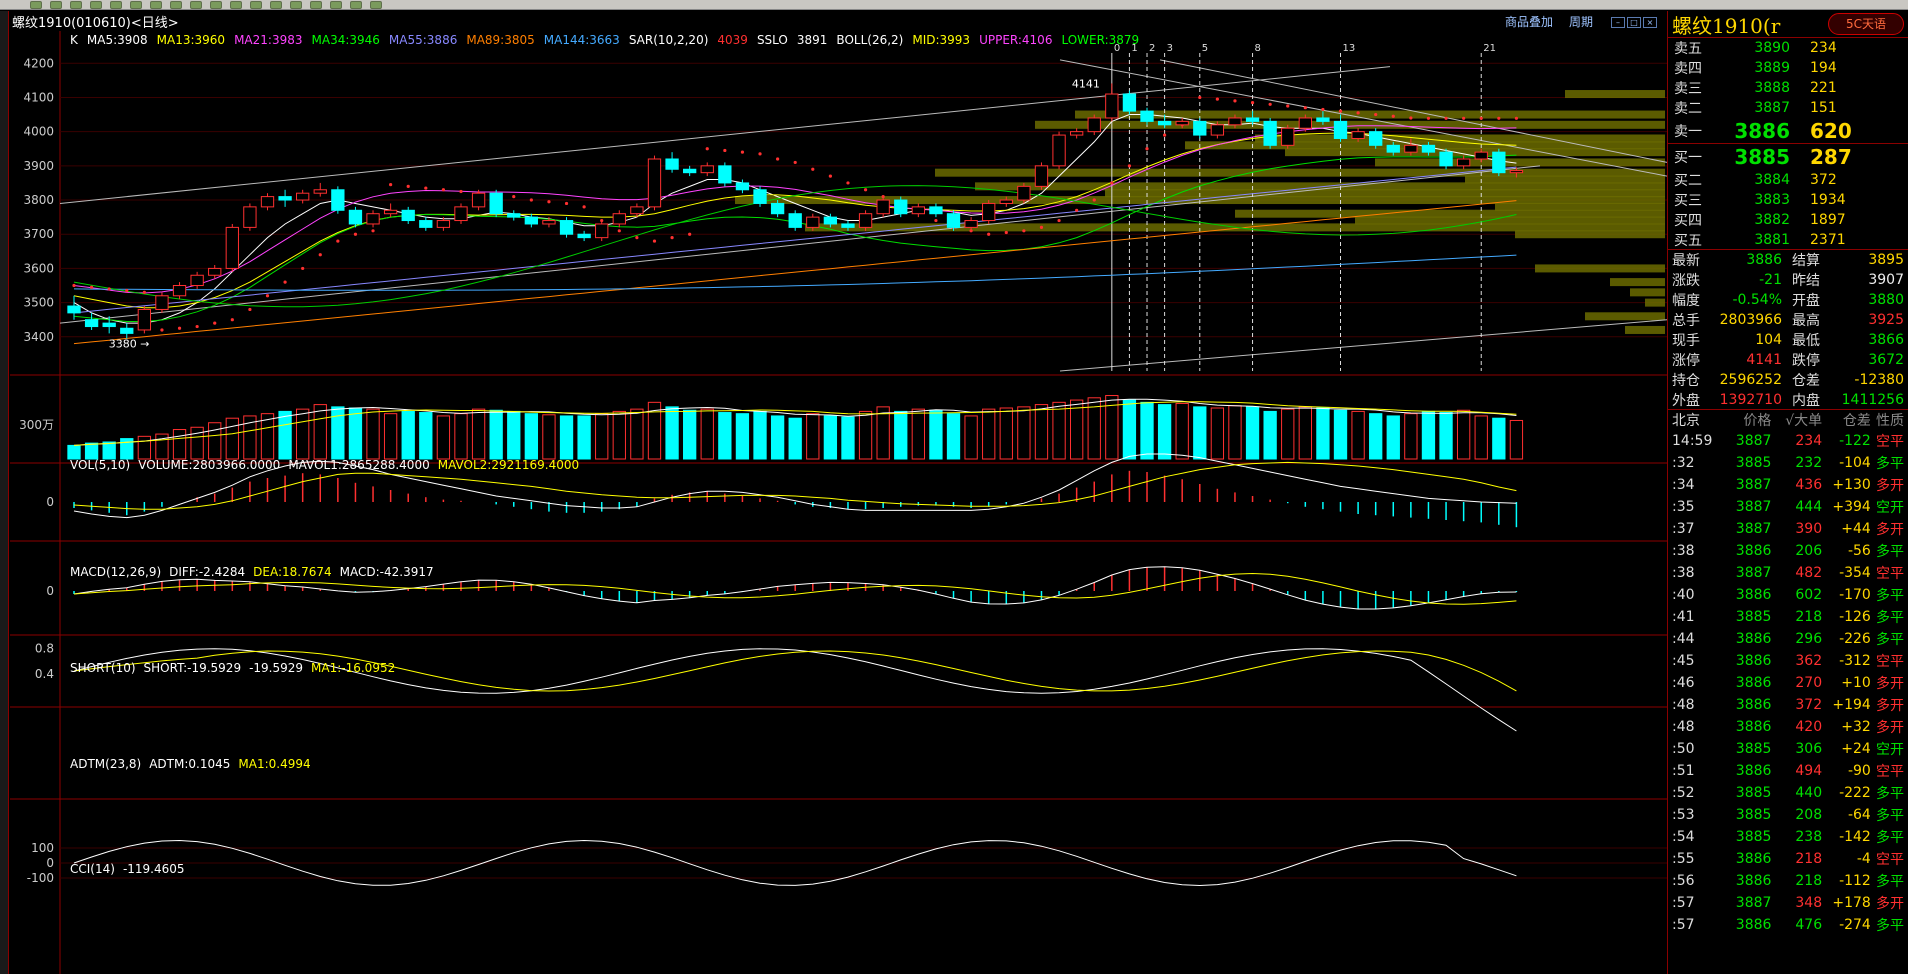 The height and width of the screenshot is (974, 1908). I want to click on stat-value: 1411256, so click(1872, 399).